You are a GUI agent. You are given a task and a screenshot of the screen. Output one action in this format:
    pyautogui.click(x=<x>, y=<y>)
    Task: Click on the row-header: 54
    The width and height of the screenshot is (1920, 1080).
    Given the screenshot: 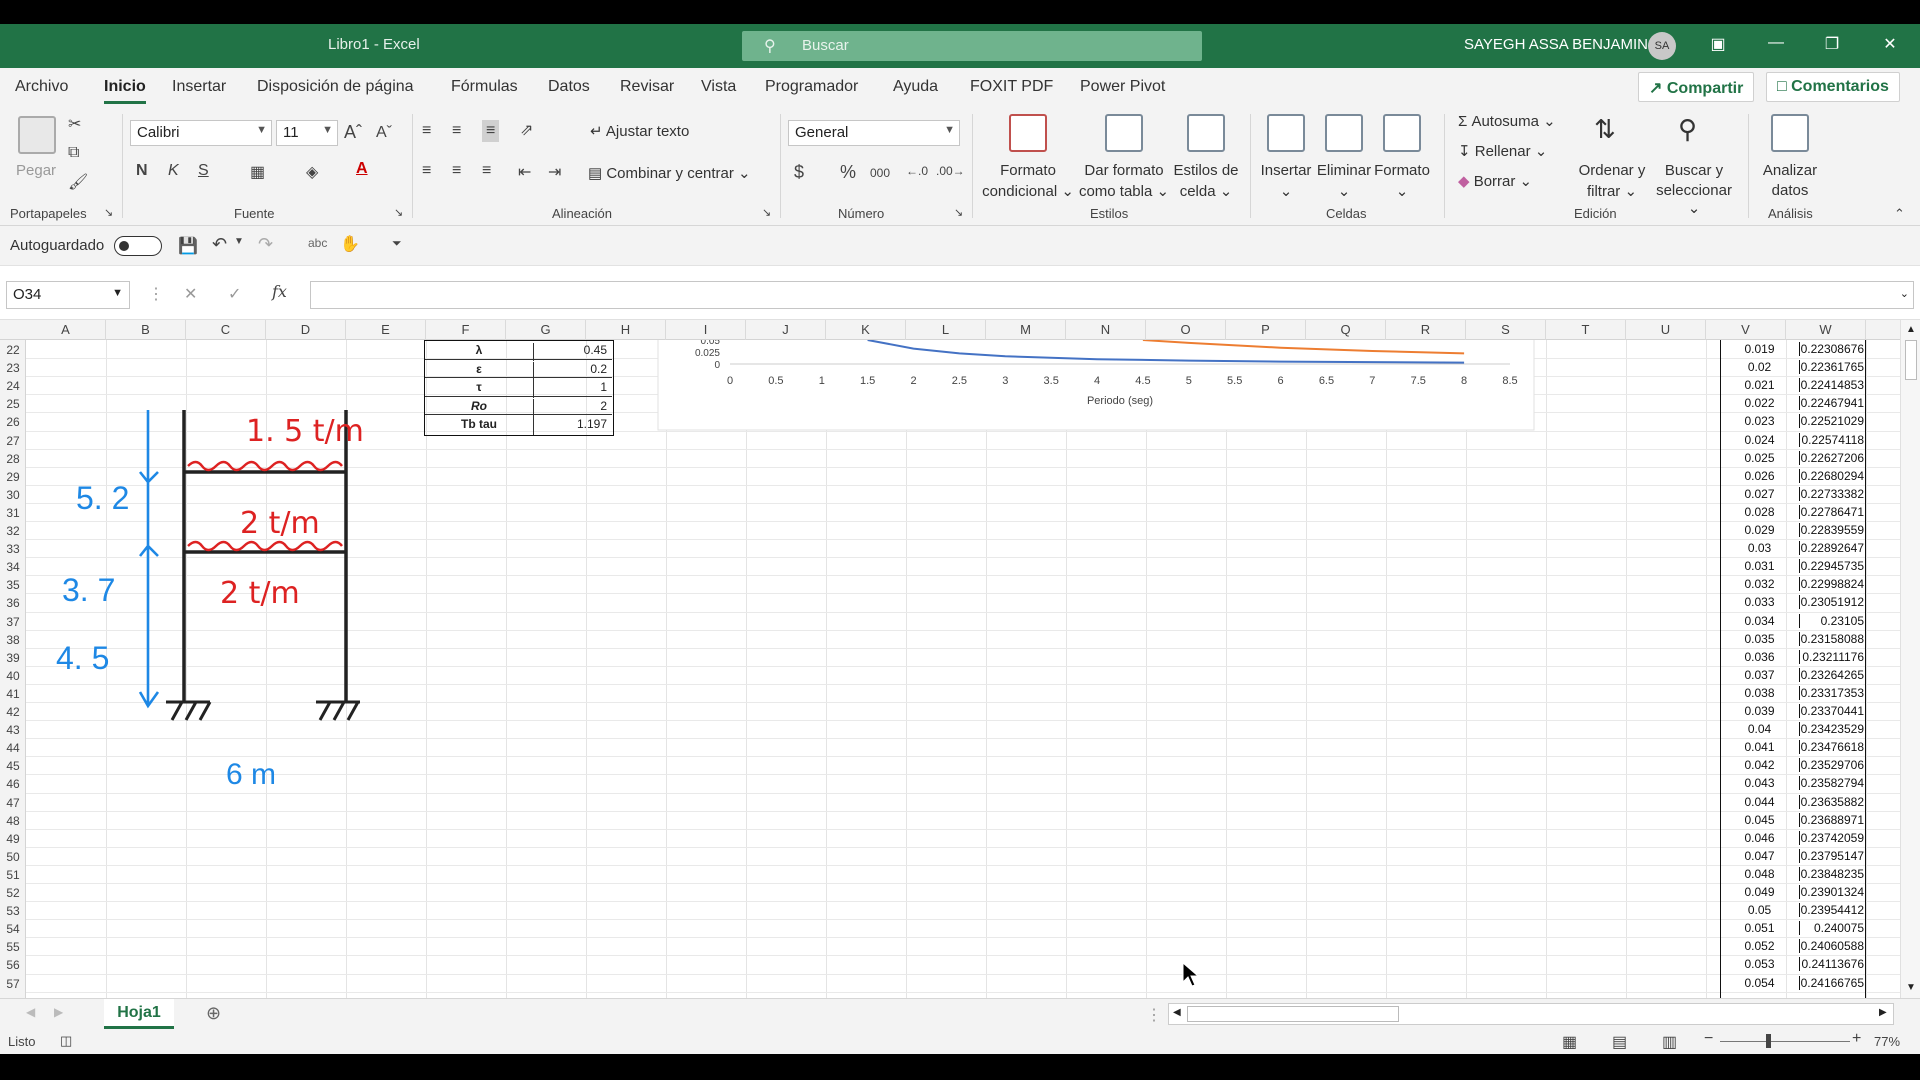 What is the action you would take?
    pyautogui.click(x=13, y=929)
    